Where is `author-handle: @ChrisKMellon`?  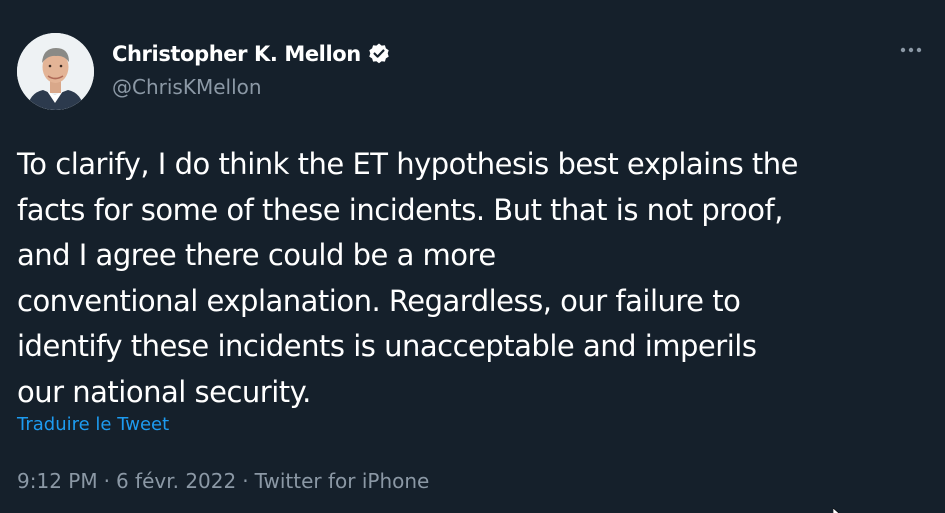
author-handle: @ChrisKMellon is located at coordinates (187, 87).